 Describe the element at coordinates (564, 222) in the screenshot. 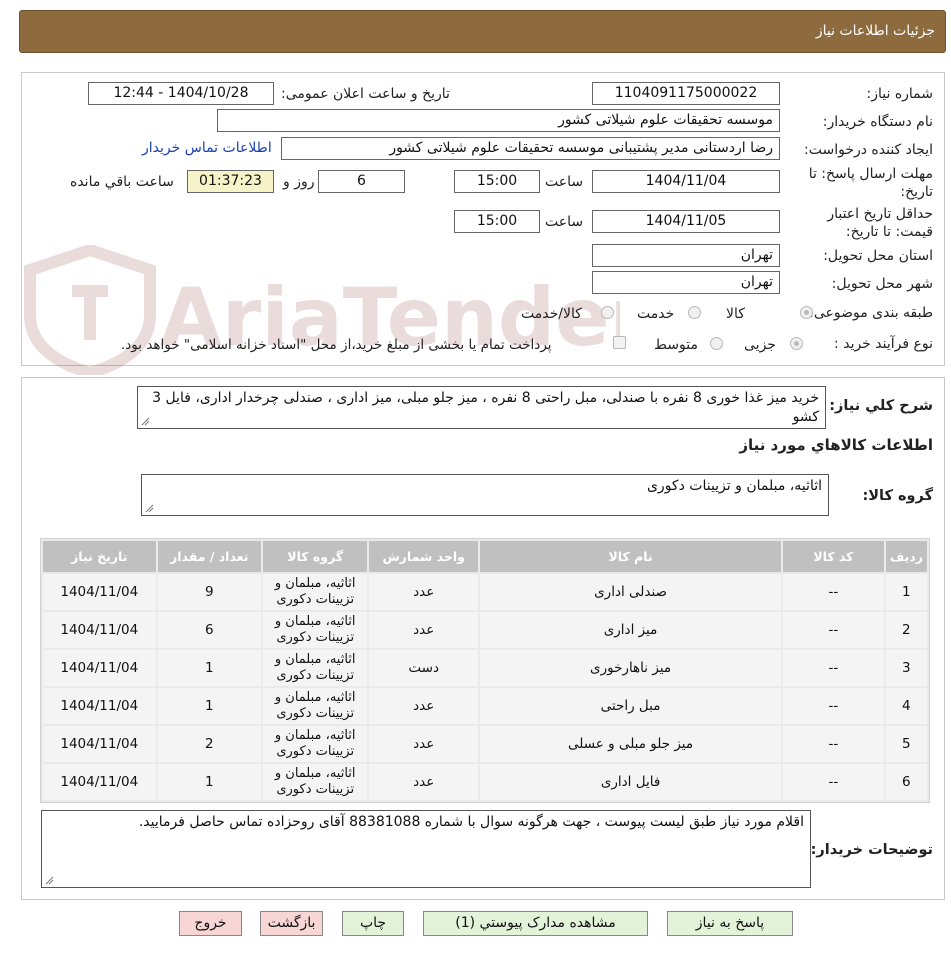

I see `validity-time-label: ساعت` at that location.